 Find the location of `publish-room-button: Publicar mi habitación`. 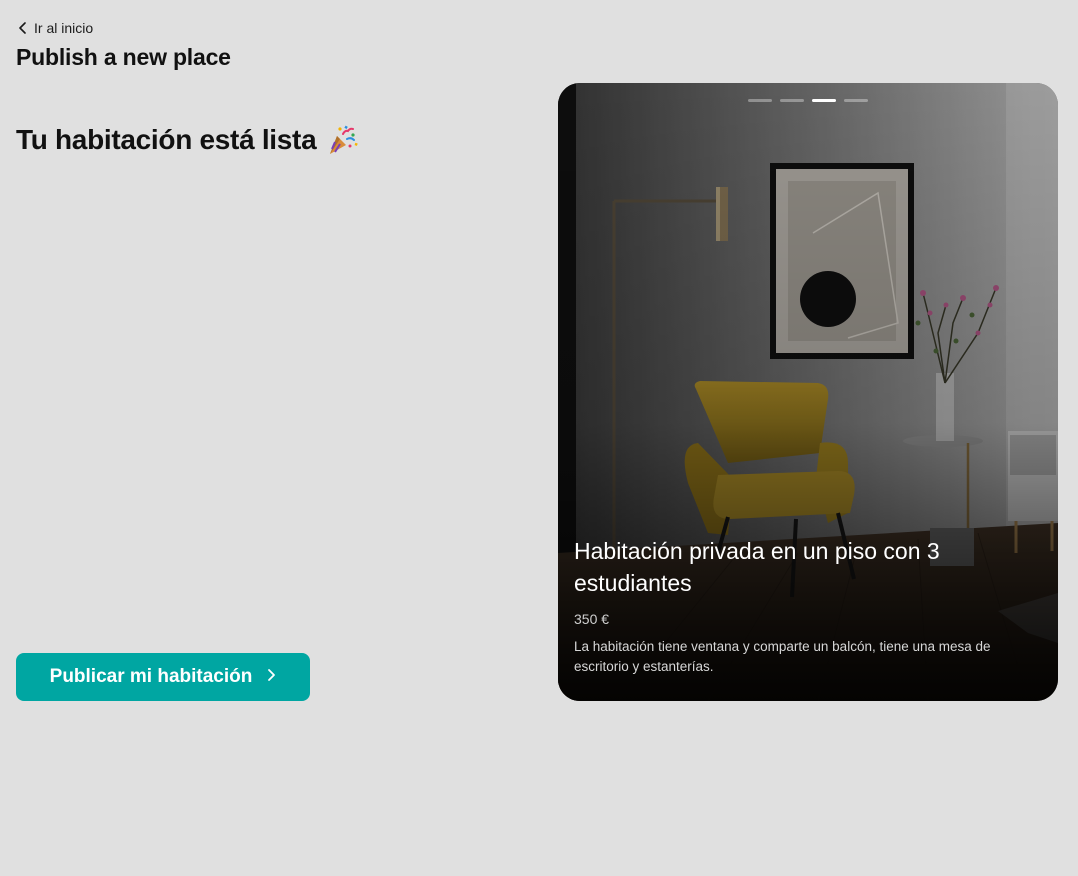

publish-room-button: Publicar mi habitación is located at coordinates (163, 677).